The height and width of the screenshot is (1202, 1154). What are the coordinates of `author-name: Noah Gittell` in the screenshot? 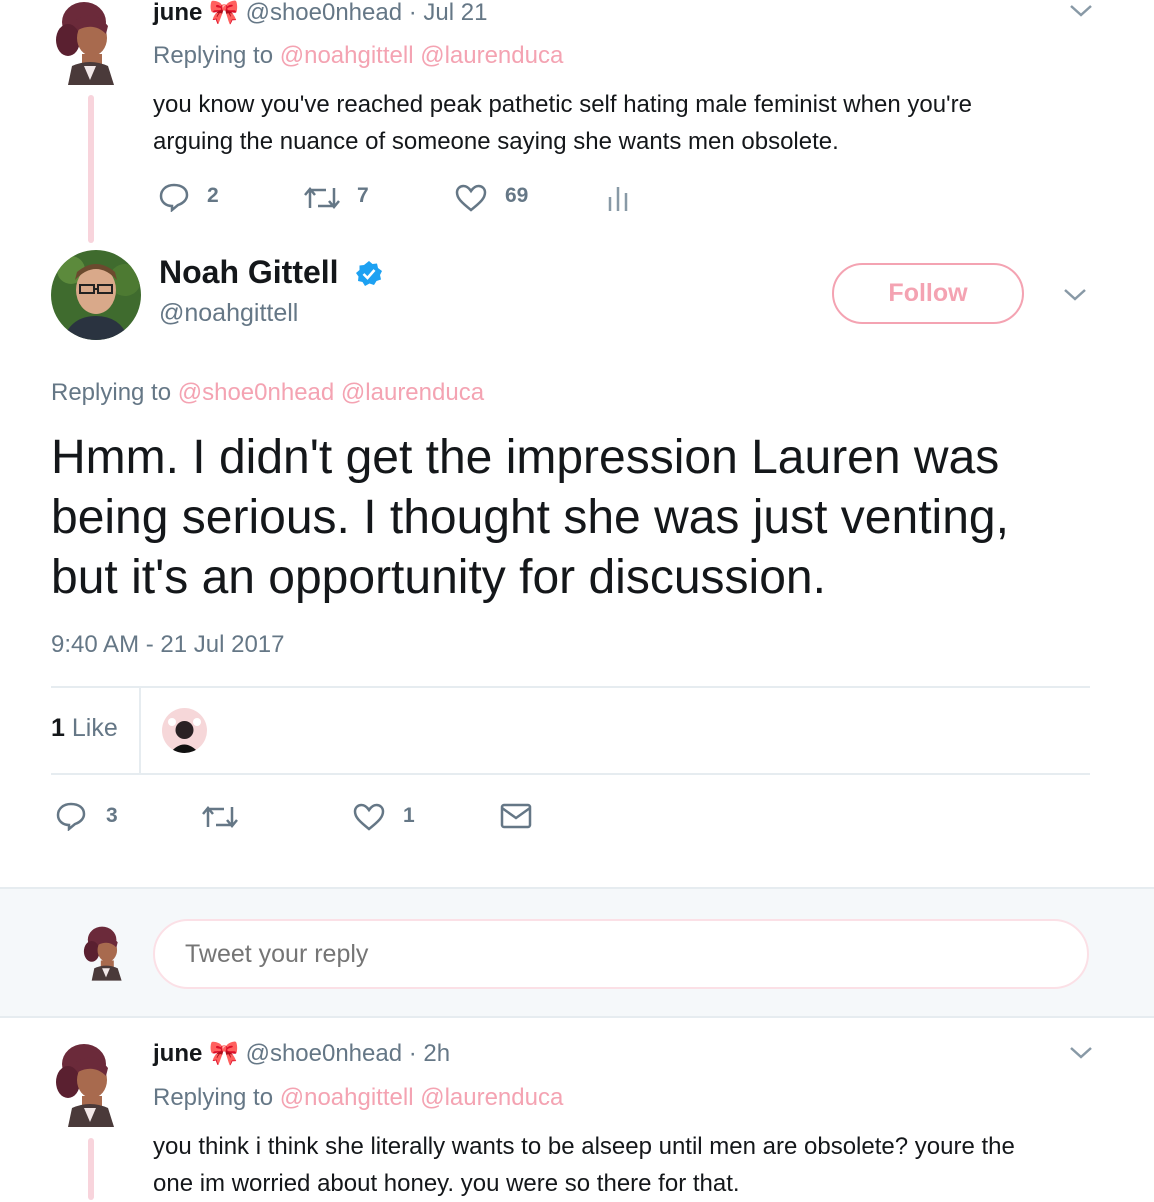 It's located at (249, 272).